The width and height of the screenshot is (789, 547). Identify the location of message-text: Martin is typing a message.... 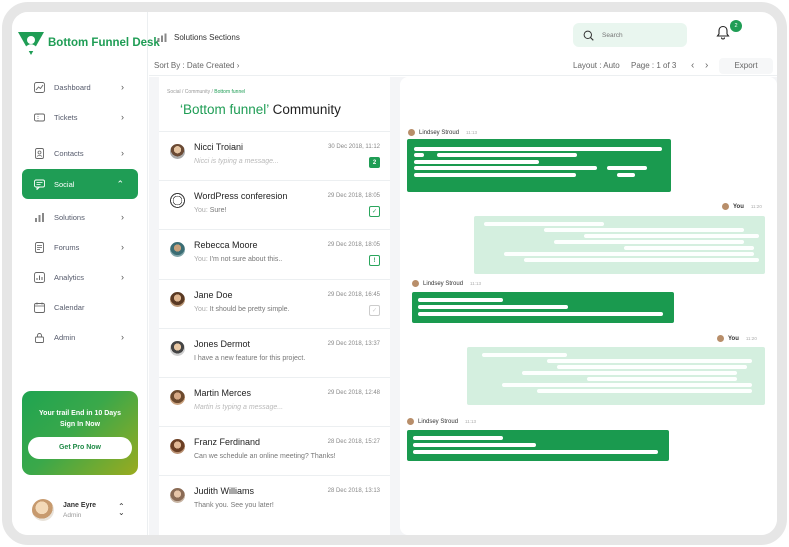
(239, 407).